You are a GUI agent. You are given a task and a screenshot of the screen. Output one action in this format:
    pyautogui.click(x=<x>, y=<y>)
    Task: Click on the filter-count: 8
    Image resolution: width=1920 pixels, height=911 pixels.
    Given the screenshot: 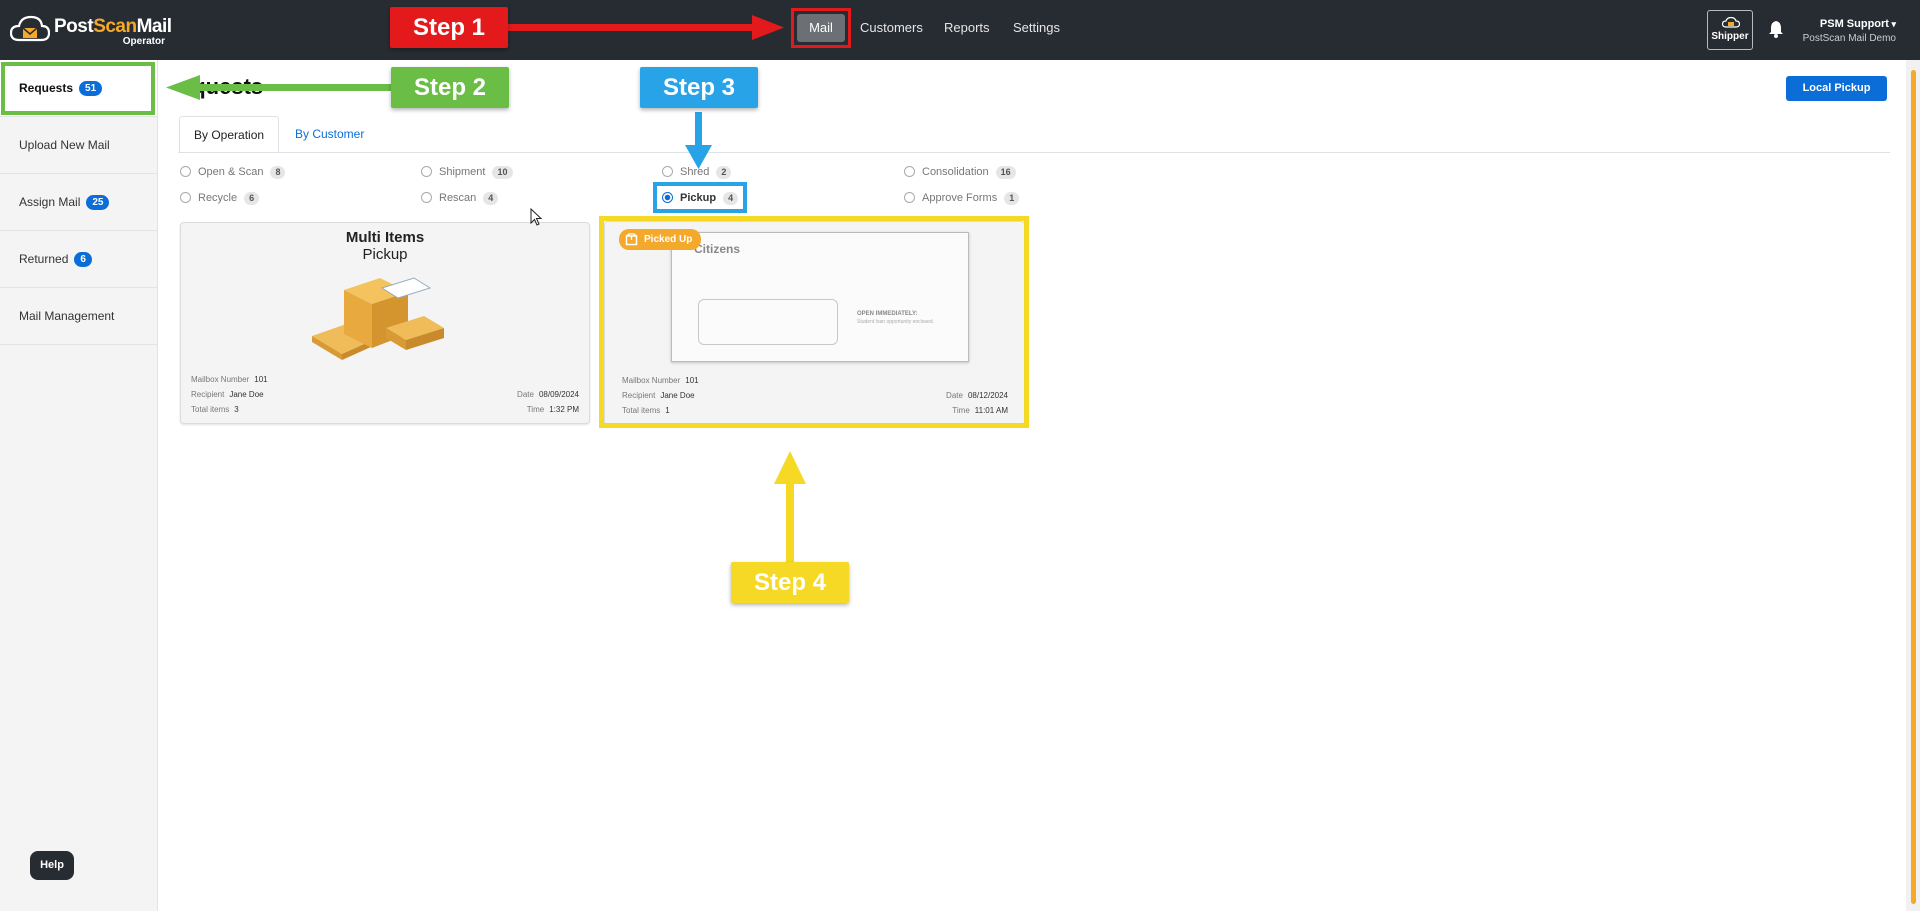 What is the action you would take?
    pyautogui.click(x=278, y=172)
    